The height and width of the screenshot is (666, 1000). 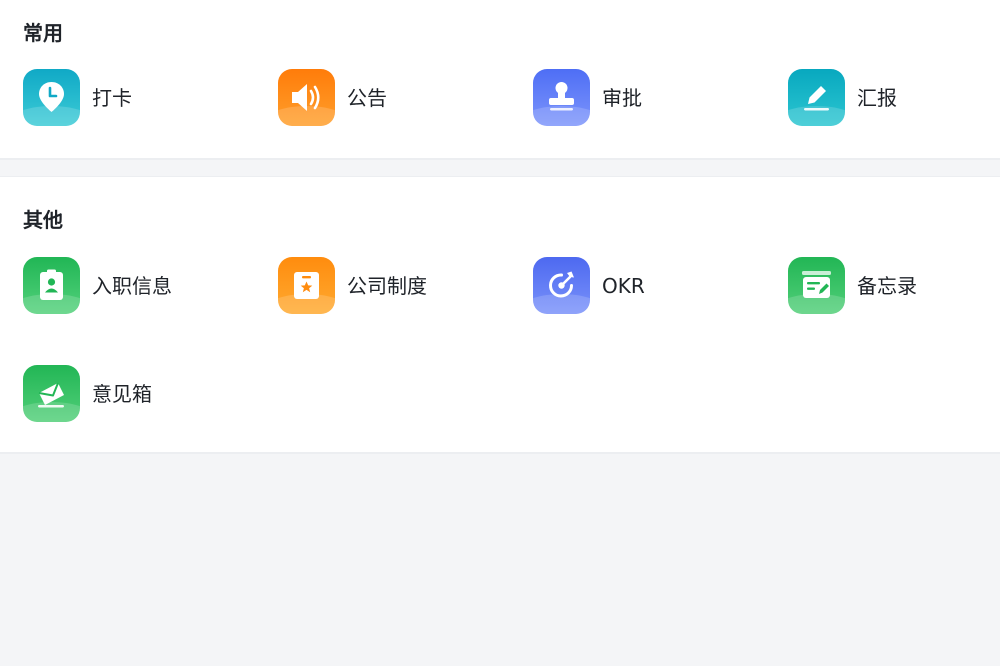 I want to click on app-approval: 审批, so click(x=653, y=98).